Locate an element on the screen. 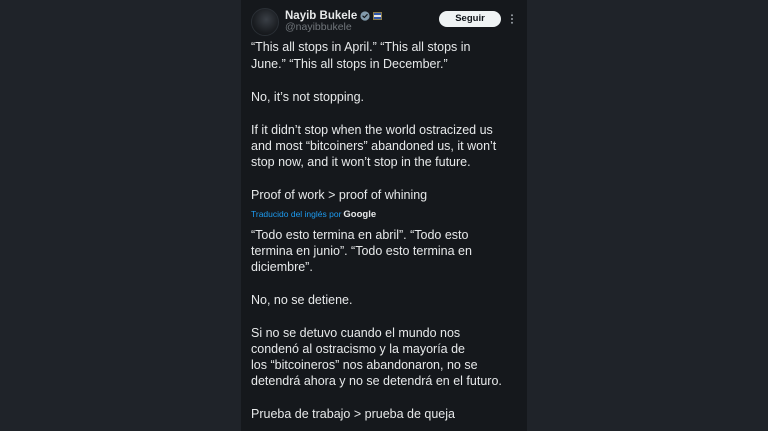 This screenshot has height=431, width=768. translated-text-line: termina en junio”. “Todo esto termina en is located at coordinates (361, 251).